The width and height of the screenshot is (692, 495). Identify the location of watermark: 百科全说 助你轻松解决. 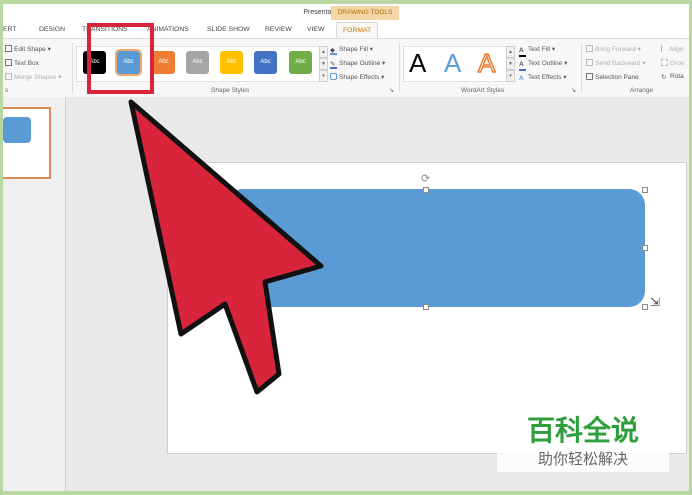
(583, 439).